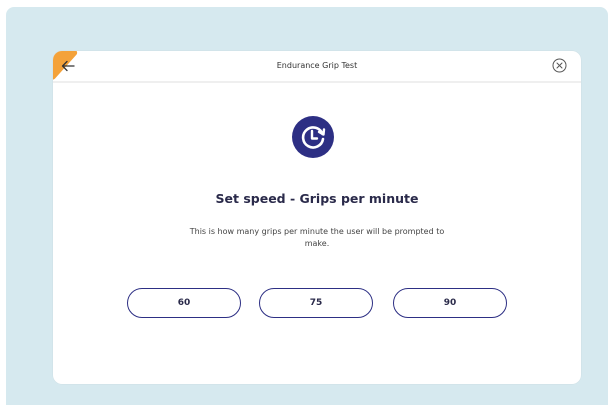  I want to click on speed-option-60: 60, so click(184, 303).